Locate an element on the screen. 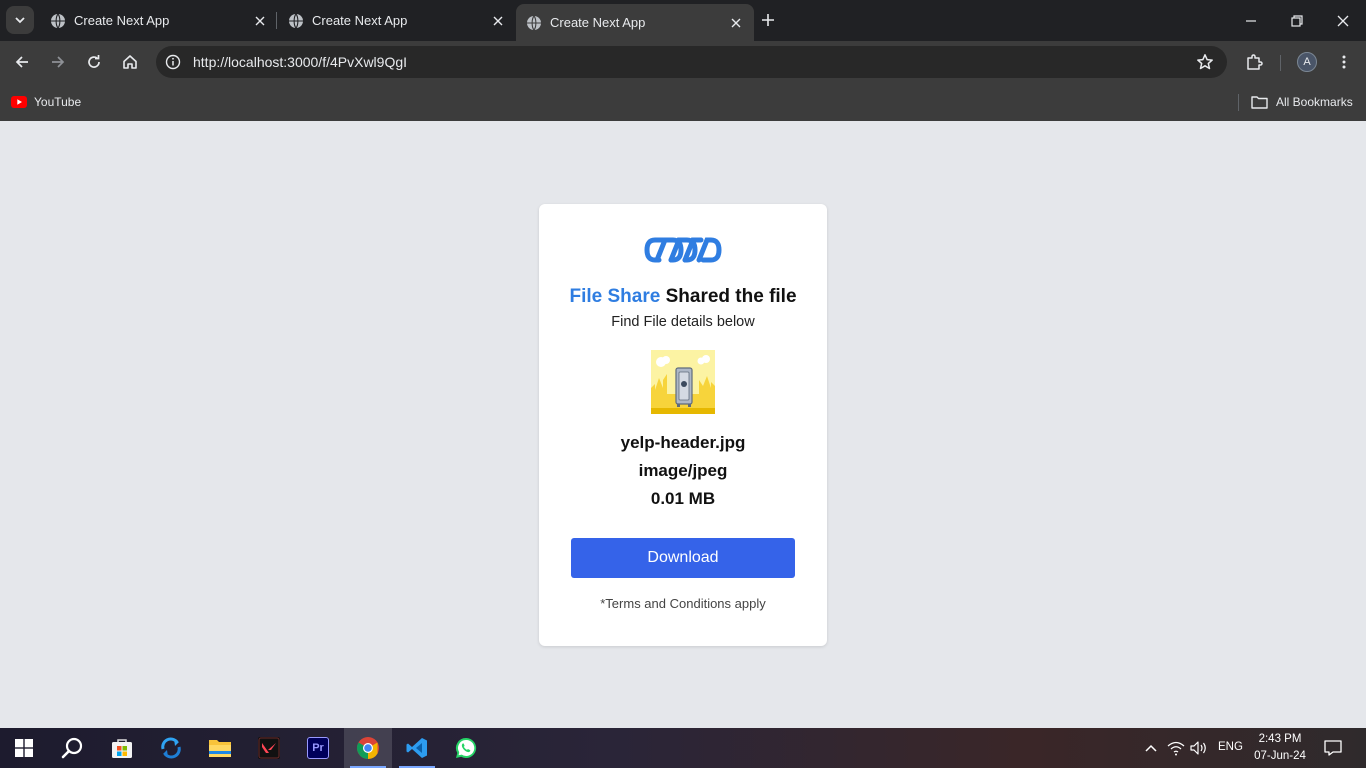 The height and width of the screenshot is (768, 1366). chevron-up-icon is located at coordinates (1151, 748).